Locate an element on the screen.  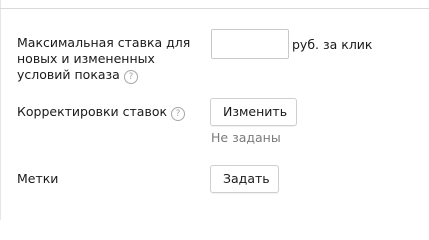
max-bid-input is located at coordinates (250, 44).